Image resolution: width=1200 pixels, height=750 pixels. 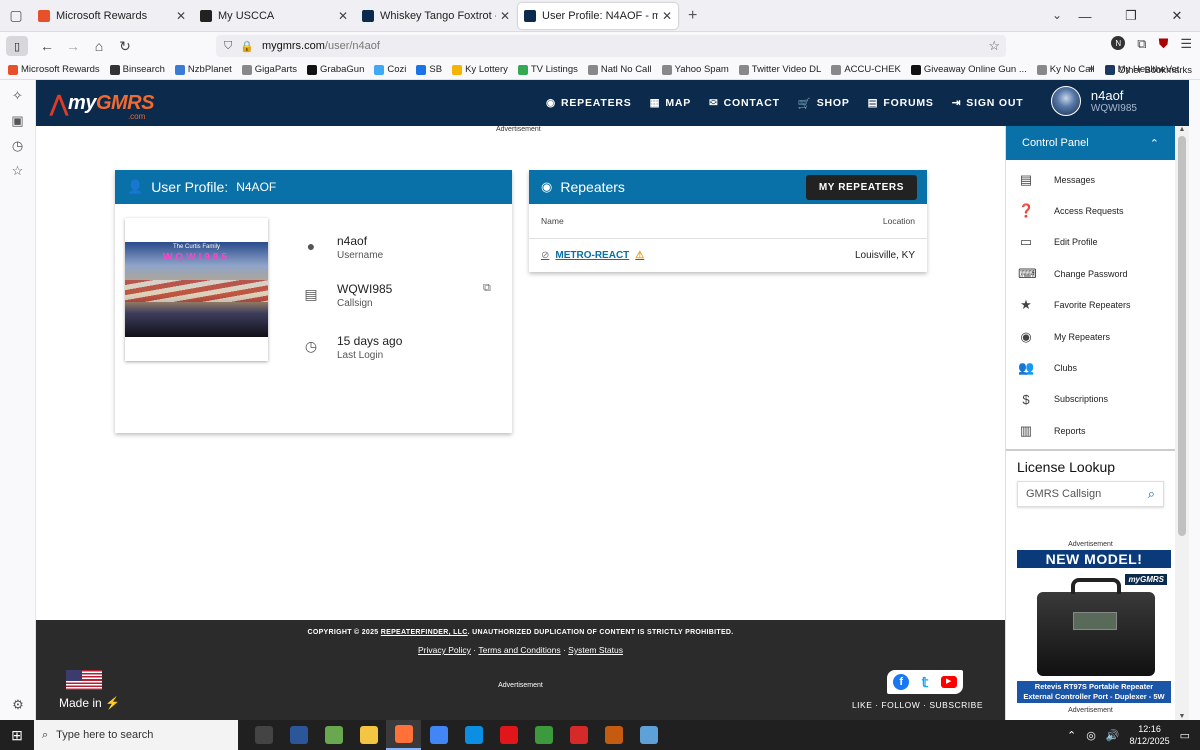 What do you see at coordinates (1065, 69) in the screenshot?
I see `bookmark-item: Ky No Call` at bounding box center [1065, 69].